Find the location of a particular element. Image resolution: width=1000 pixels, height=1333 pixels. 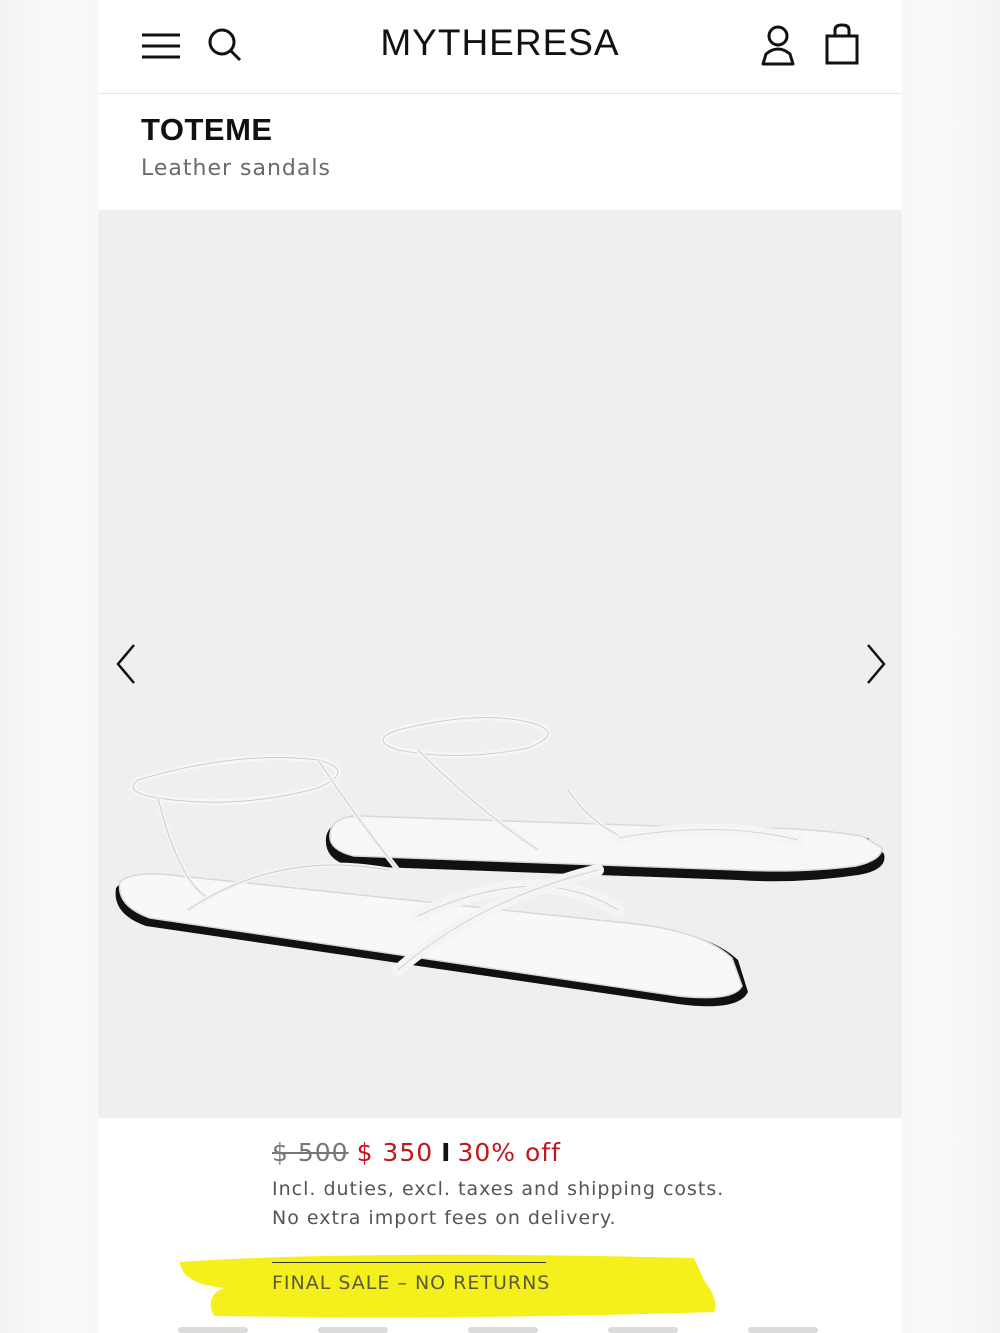

site-header: MYTHERESA is located at coordinates (500, 47).